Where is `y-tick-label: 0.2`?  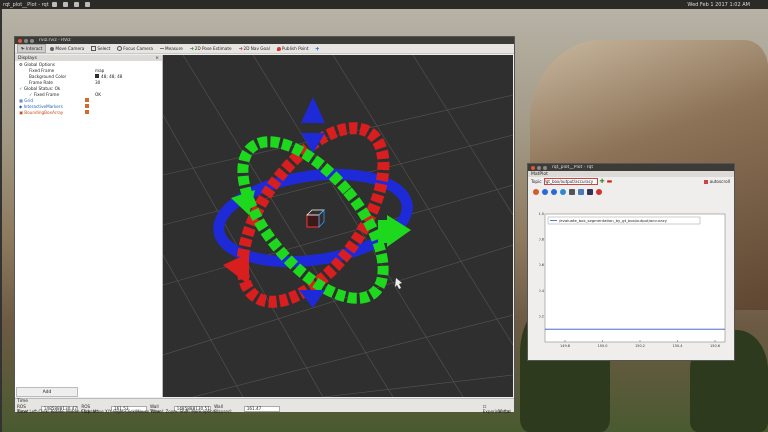 y-tick-label: 0.2 is located at coordinates (541, 316).